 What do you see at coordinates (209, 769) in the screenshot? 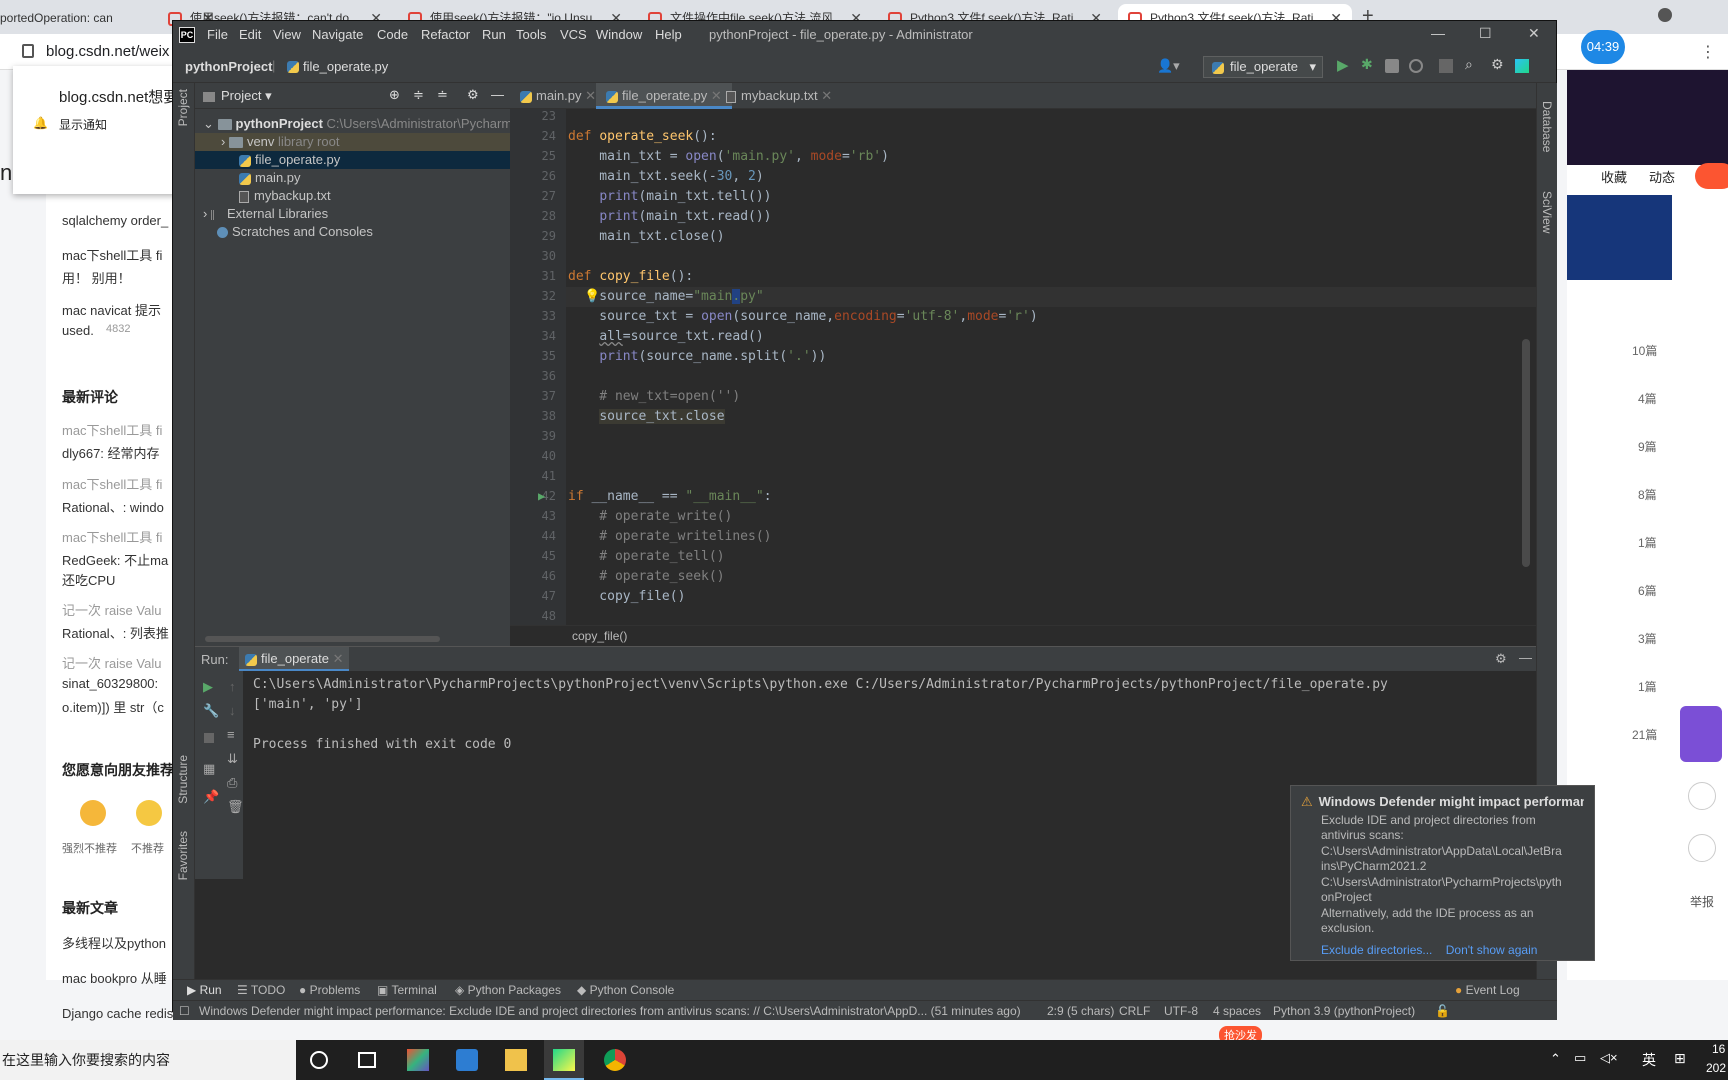
I see `layout-icon: ▦` at bounding box center [209, 769].